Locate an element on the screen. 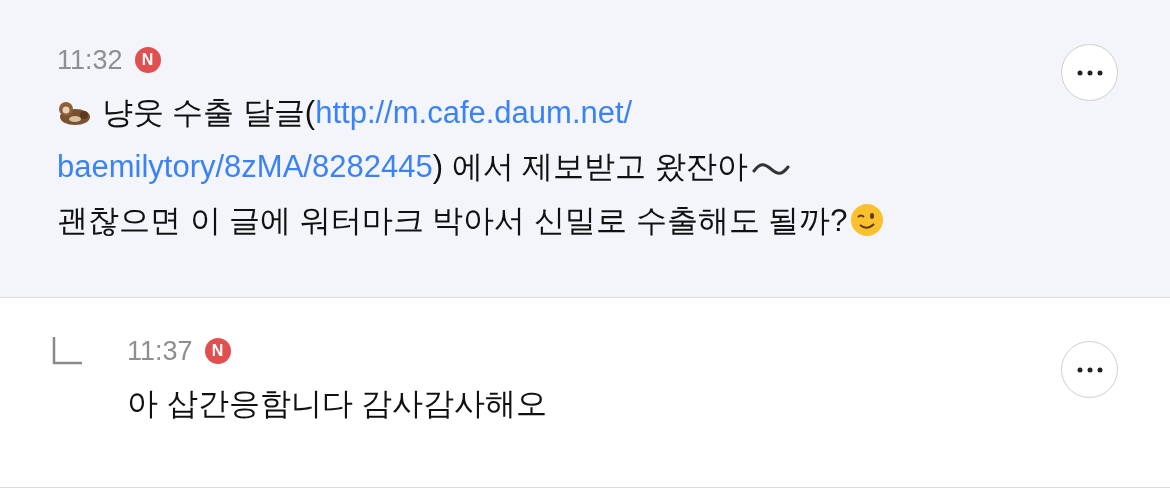  message-text: 냥웃 수출 달글( is located at coordinates (208, 112).